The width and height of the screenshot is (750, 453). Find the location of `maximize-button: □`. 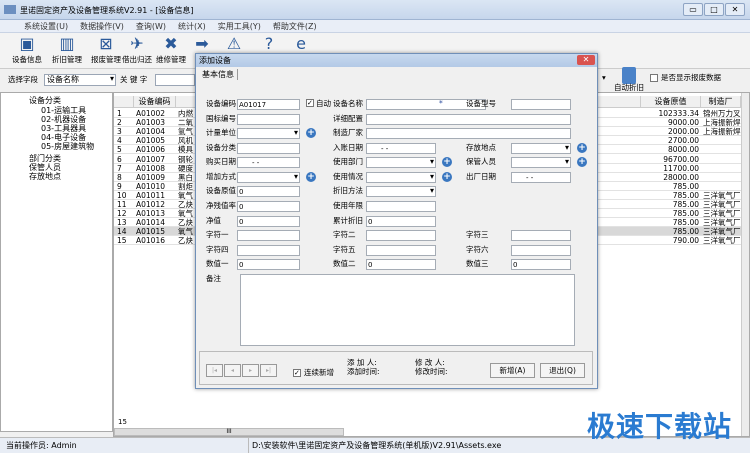

maximize-button: □ is located at coordinates (714, 9).